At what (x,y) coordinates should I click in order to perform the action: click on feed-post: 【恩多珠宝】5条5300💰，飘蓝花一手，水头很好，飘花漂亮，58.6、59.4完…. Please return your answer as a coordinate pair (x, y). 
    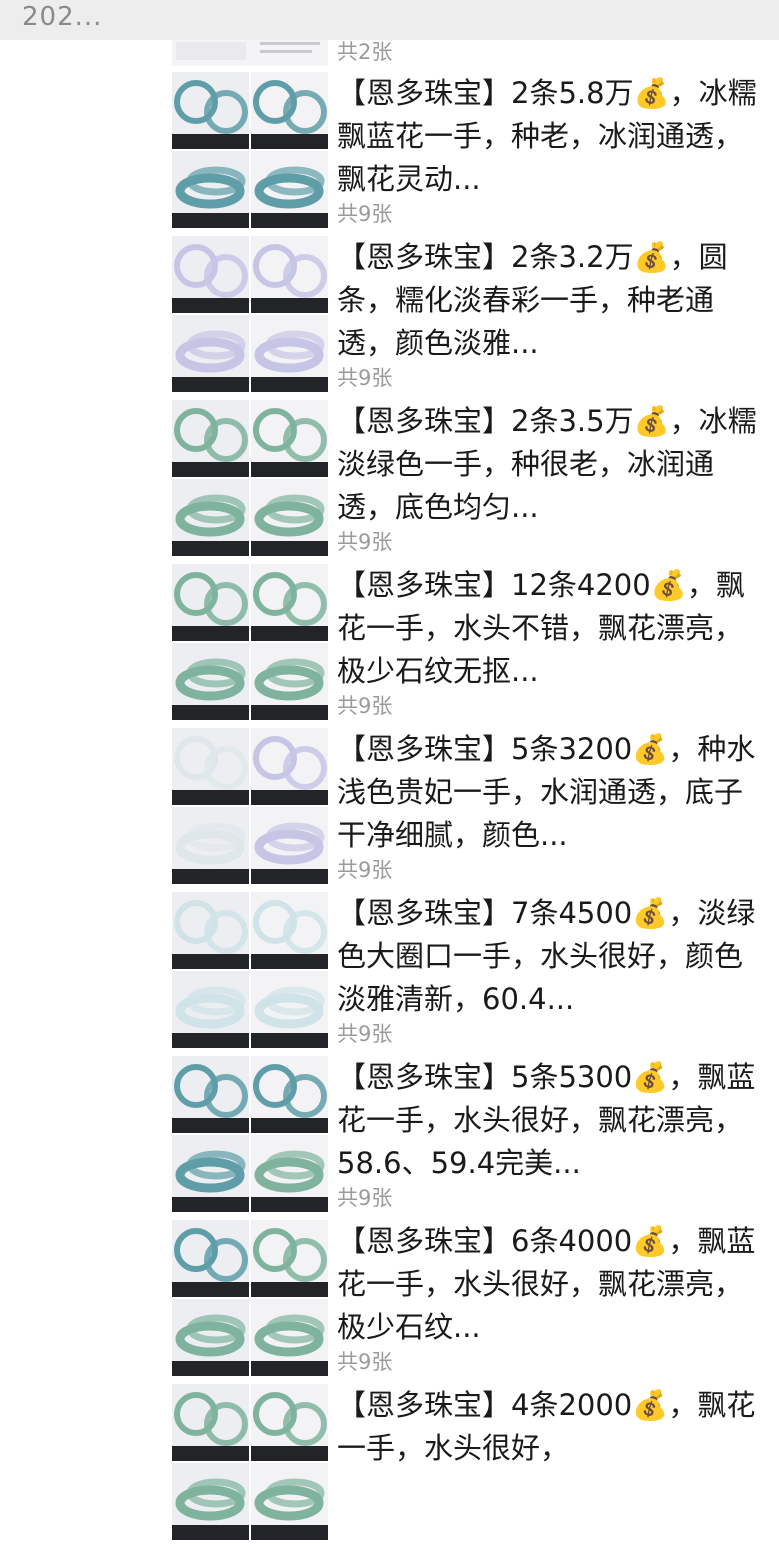
    Looking at the image, I should click on (389, 1136).